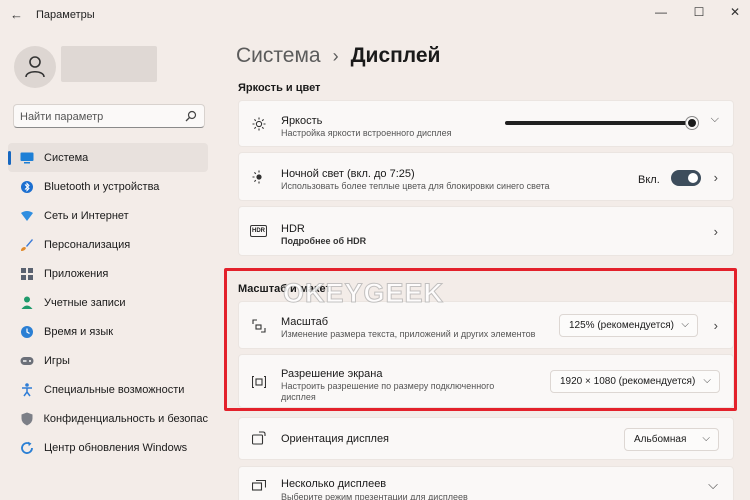 The image size is (750, 500). I want to click on shield-icon, so click(26, 419).